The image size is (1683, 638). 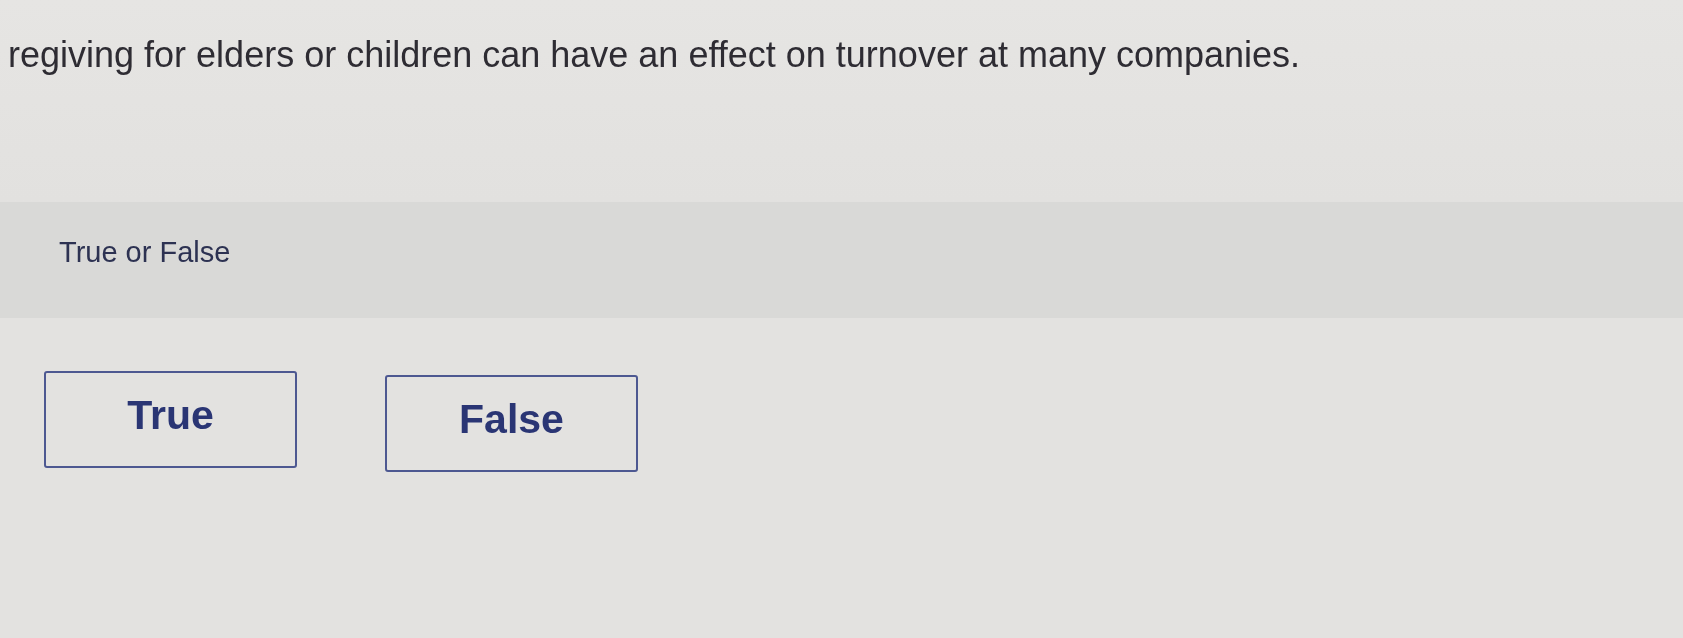 I want to click on answer-option-button: False, so click(x=511, y=423).